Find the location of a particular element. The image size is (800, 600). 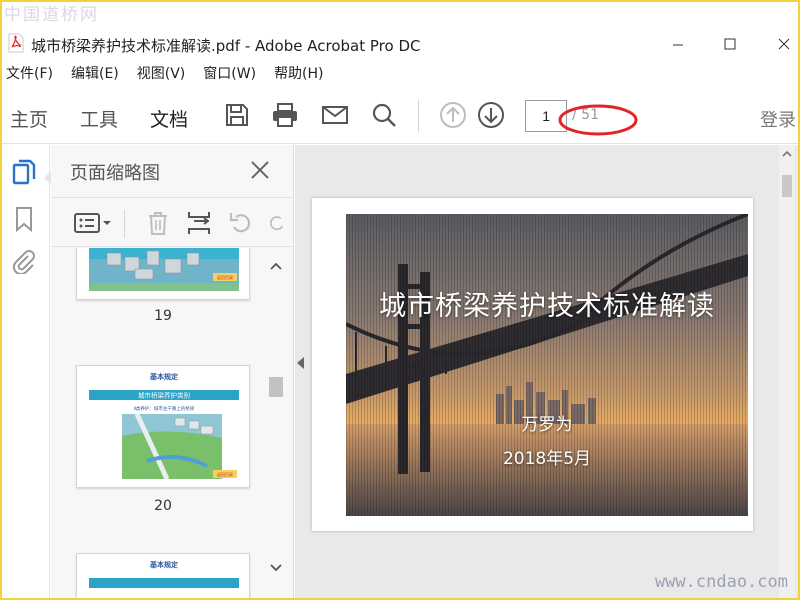

print-icon is located at coordinates (285, 115).